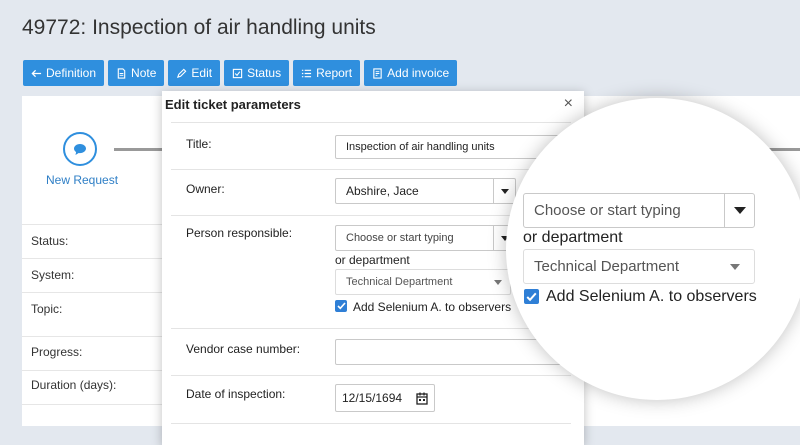  I want to click on sidebar-row-duration: Duration (days):, so click(92, 387).